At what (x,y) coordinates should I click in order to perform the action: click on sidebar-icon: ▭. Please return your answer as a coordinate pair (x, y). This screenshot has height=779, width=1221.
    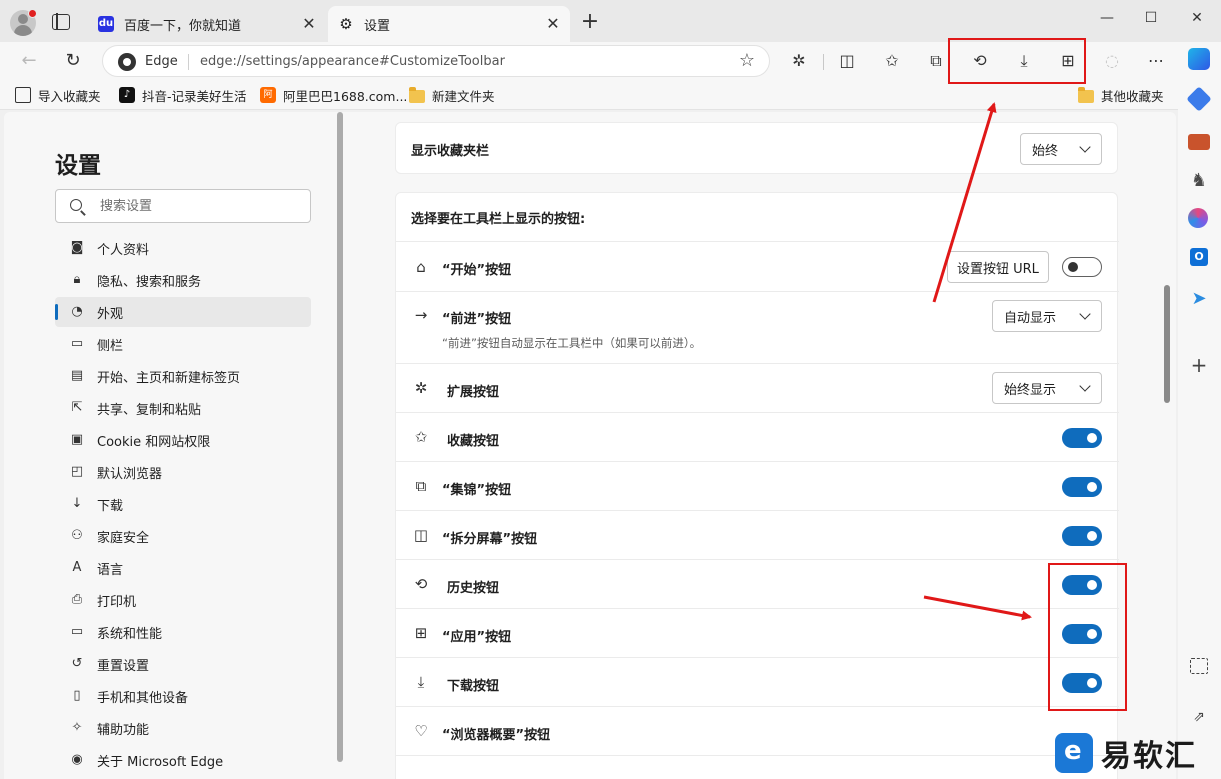
    Looking at the image, I should click on (77, 343).